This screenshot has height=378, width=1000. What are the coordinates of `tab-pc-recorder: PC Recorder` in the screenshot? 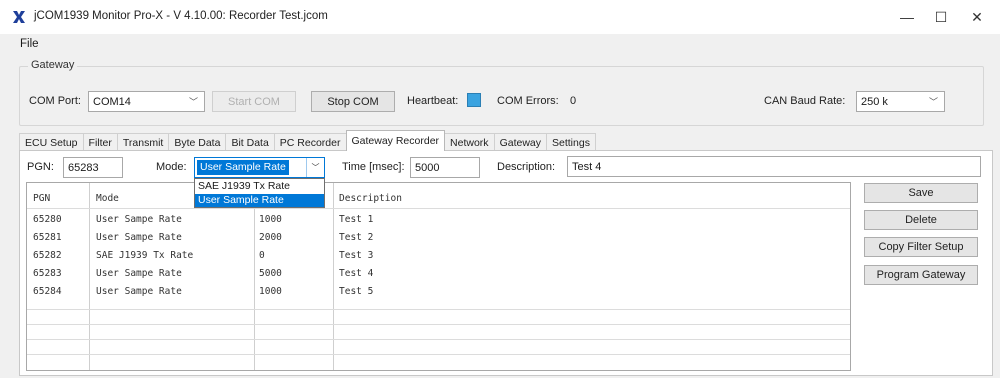 It's located at (310, 142).